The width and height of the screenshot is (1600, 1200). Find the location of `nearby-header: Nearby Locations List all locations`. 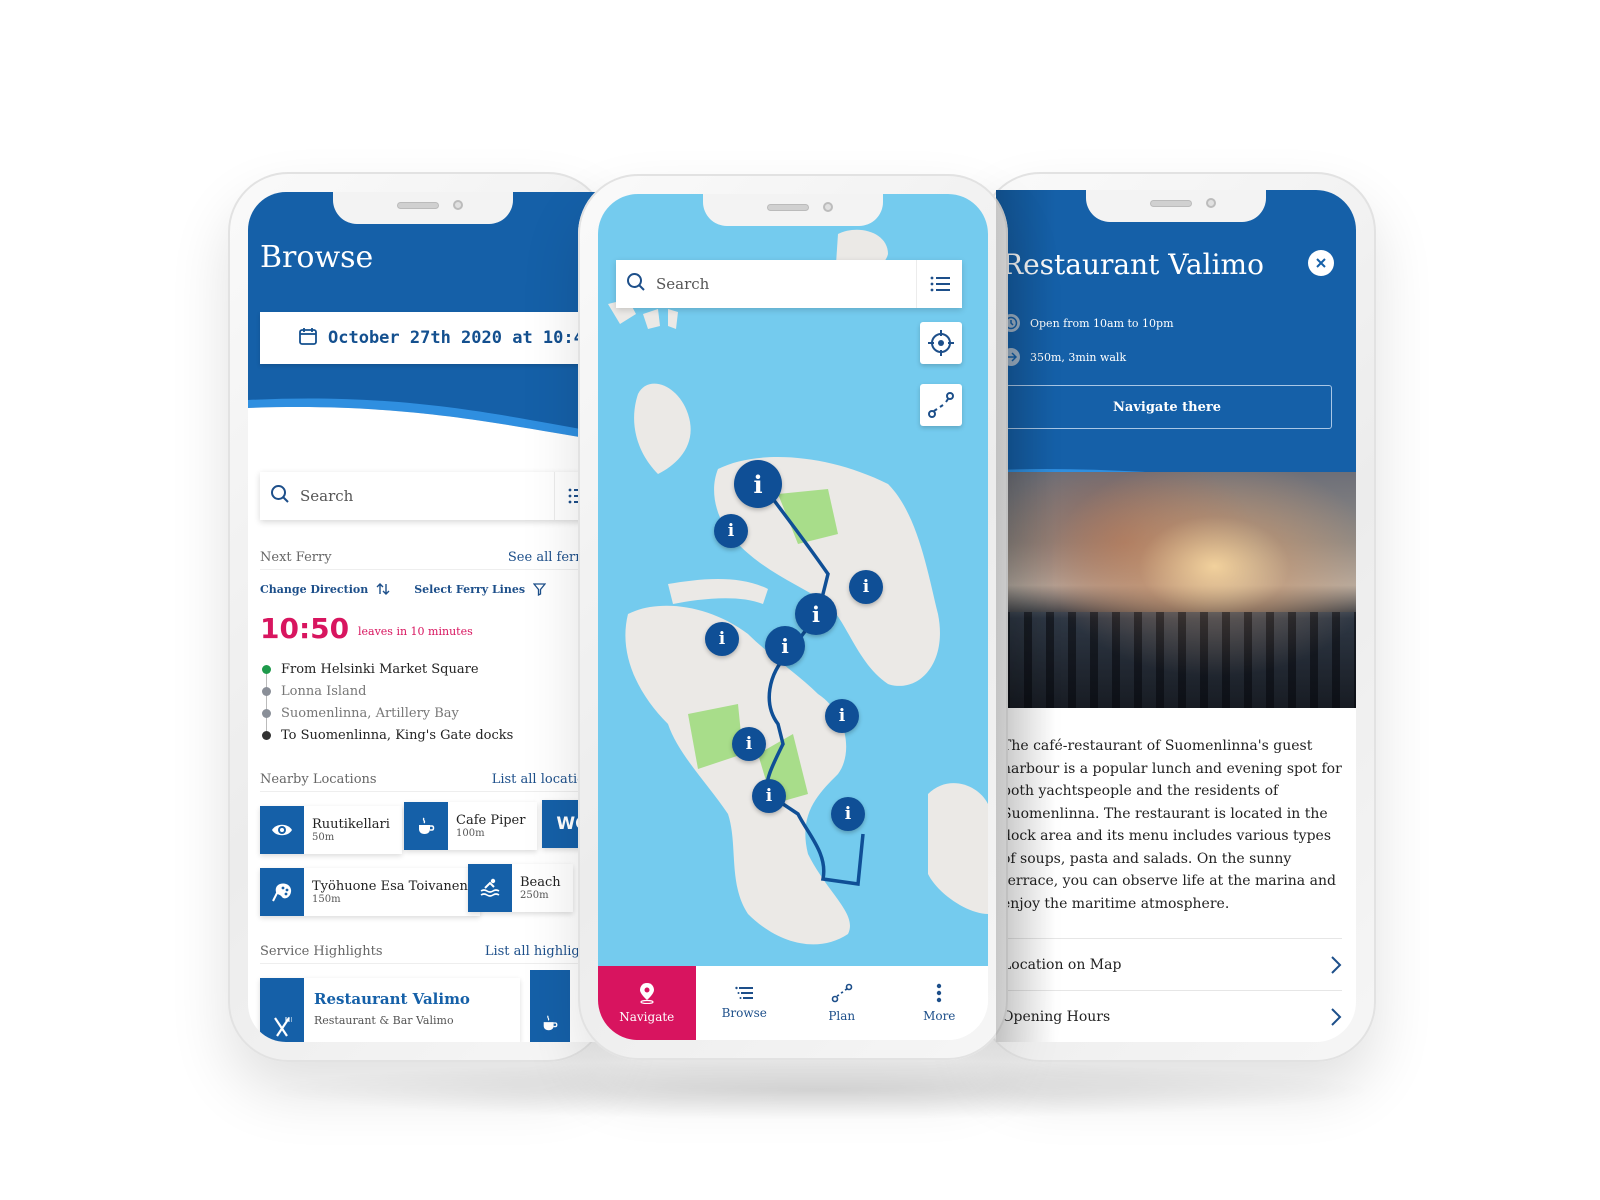

nearby-header: Nearby Locations List all locations is located at coordinates (429, 782).